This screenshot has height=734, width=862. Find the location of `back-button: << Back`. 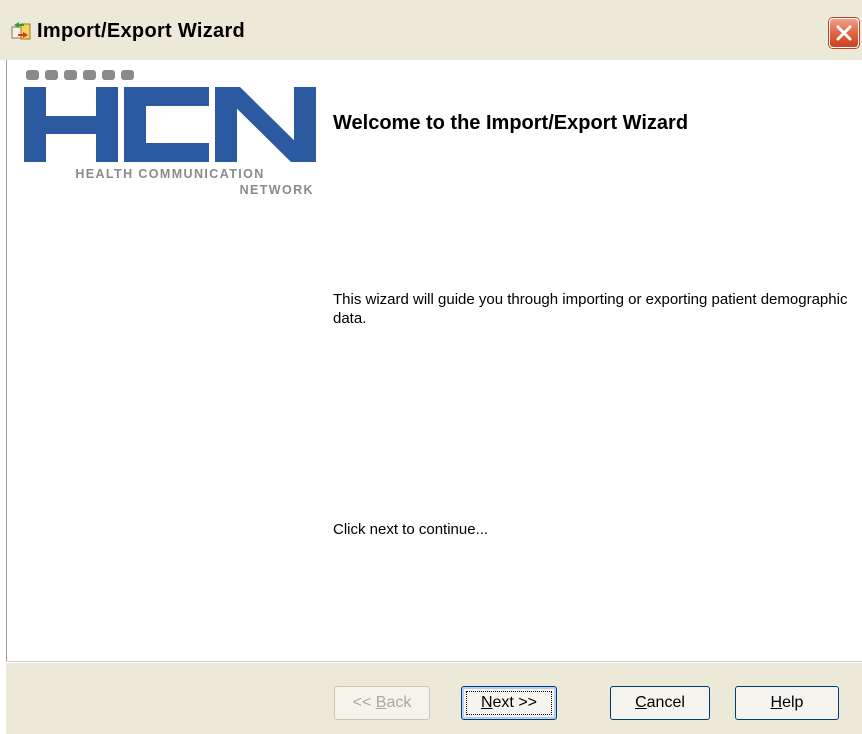

back-button: << Back is located at coordinates (382, 703).